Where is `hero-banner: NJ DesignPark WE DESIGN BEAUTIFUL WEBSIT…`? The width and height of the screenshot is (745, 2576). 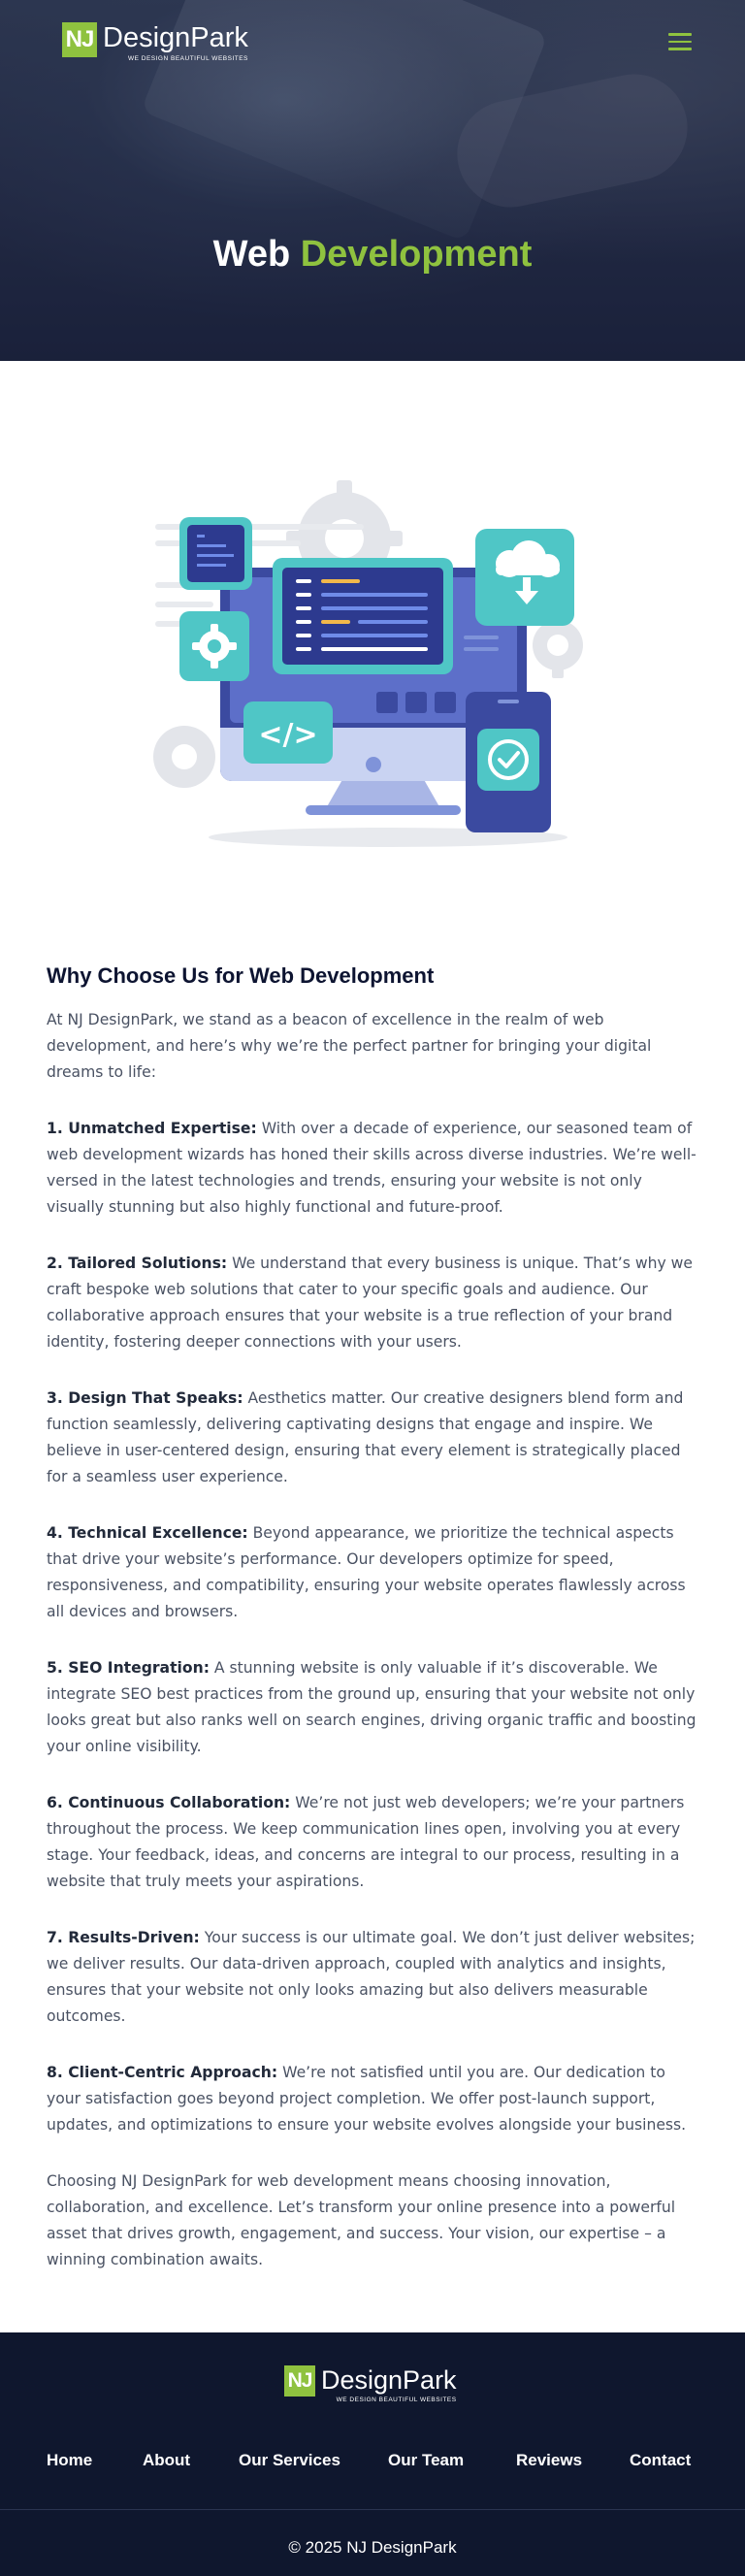 hero-banner: NJ DesignPark WE DESIGN BEAUTIFUL WEBSIT… is located at coordinates (373, 180).